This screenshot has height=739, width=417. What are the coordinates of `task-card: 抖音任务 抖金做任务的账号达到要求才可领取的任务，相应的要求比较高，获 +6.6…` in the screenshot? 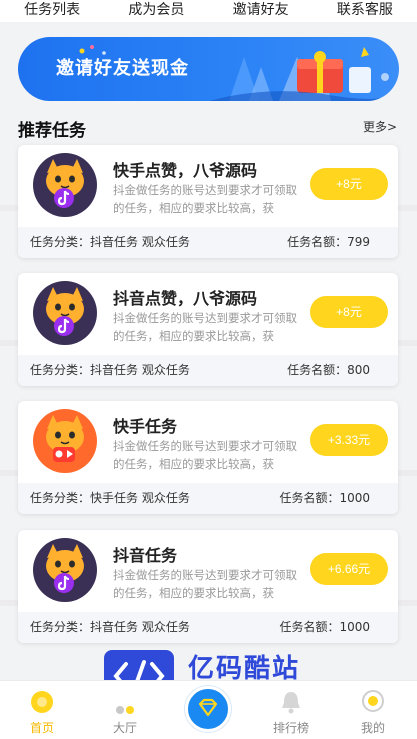 It's located at (208, 586).